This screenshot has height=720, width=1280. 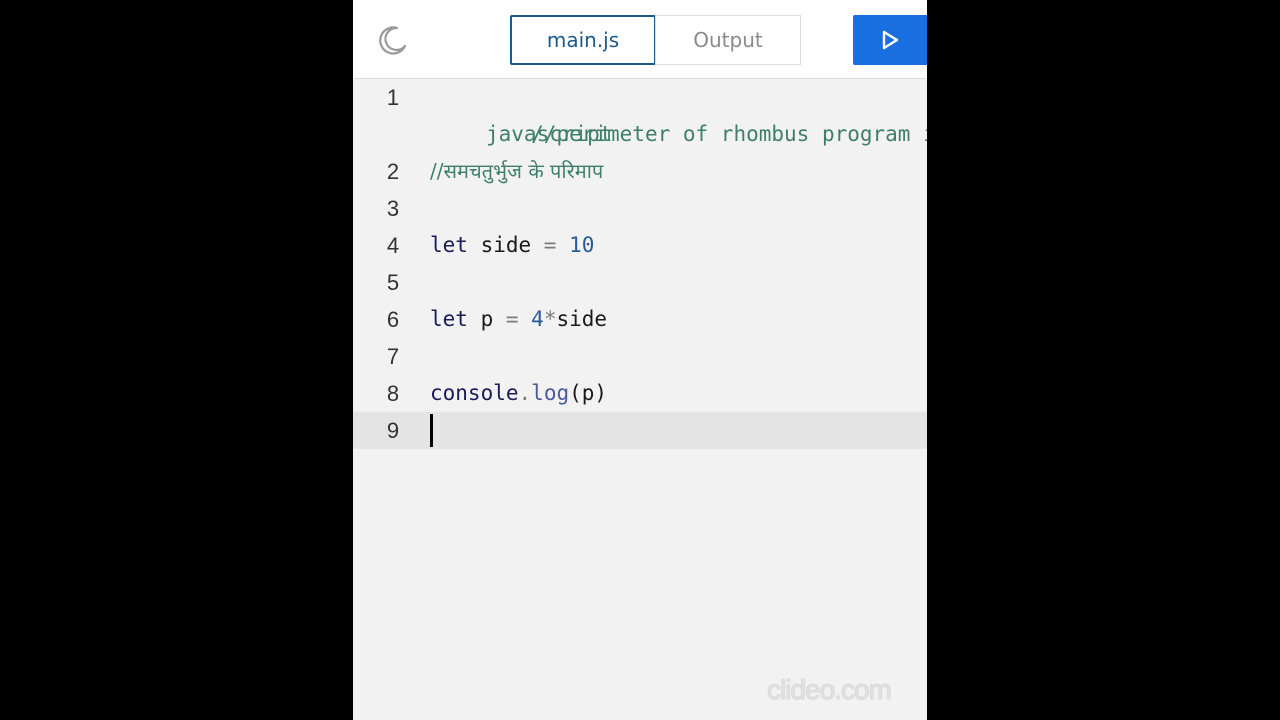 What do you see at coordinates (393, 171) in the screenshot?
I see `line-number: 2` at bounding box center [393, 171].